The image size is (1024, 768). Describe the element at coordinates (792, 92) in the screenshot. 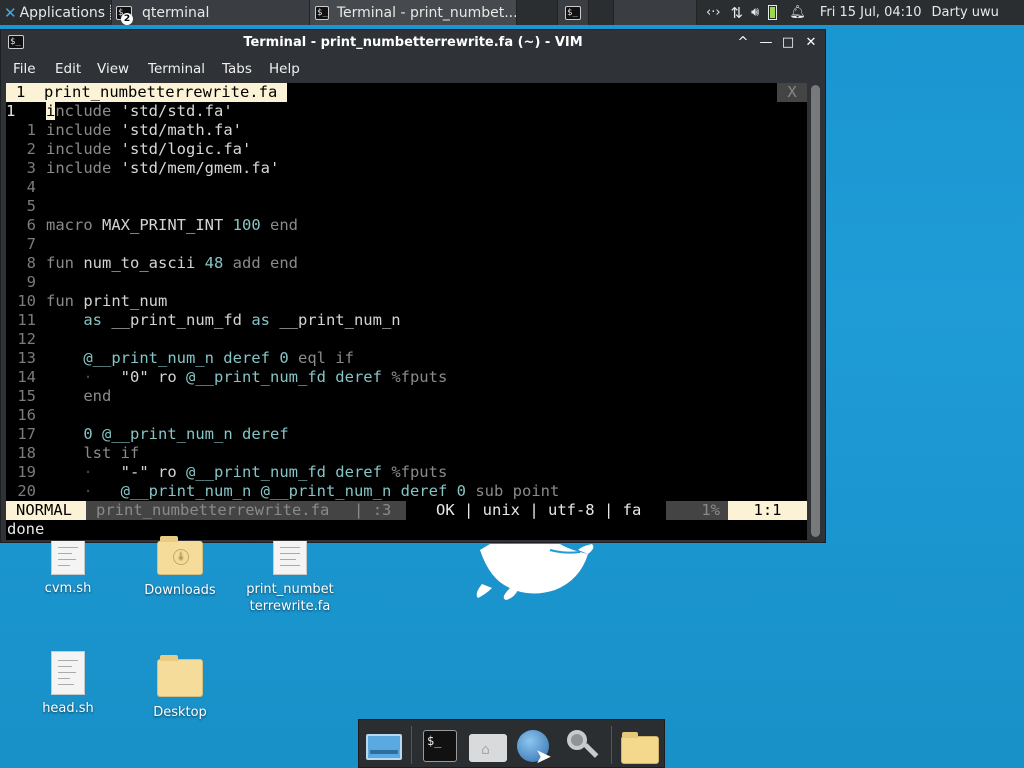

I see `vim-tab-close-button: X` at that location.